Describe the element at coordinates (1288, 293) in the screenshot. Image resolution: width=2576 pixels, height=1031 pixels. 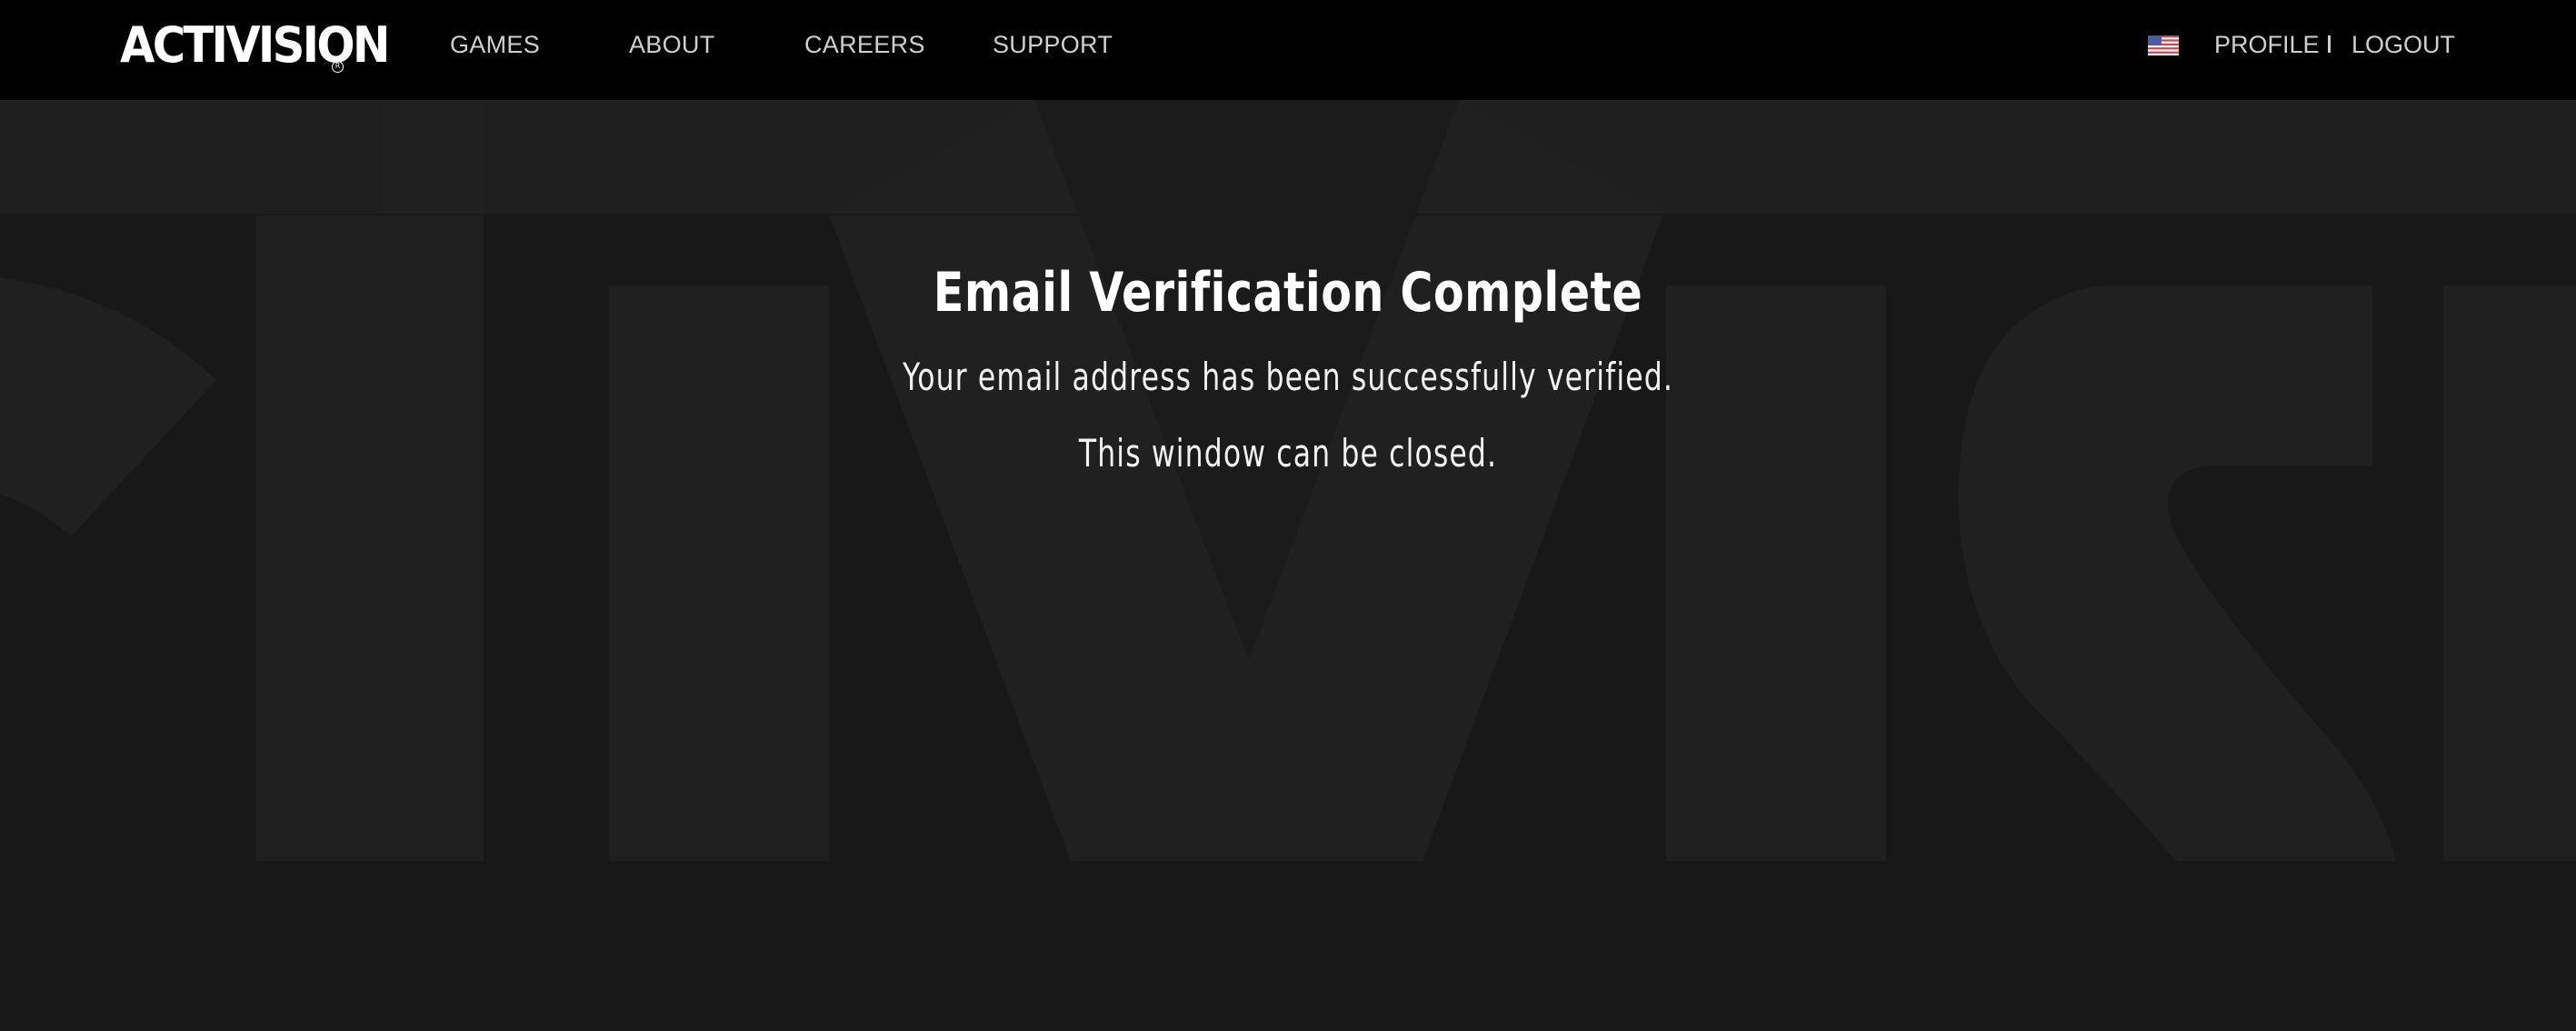
I see `page-title: Email Verification Complete` at that location.